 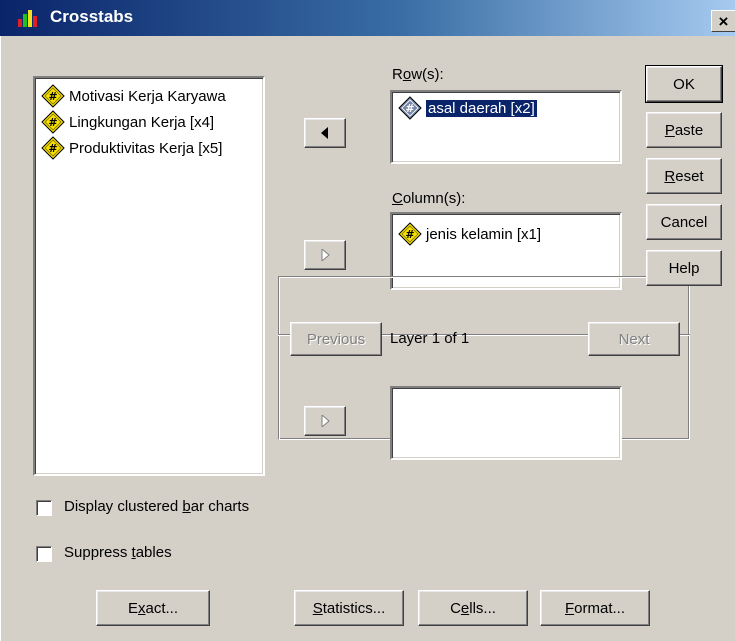 I want to click on list-item: # asal daerah [x2], so click(x=468, y=108).